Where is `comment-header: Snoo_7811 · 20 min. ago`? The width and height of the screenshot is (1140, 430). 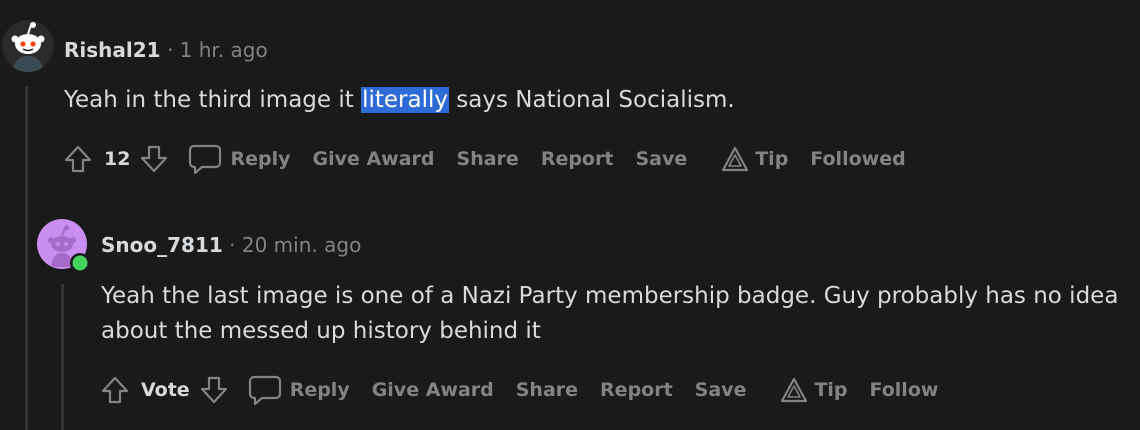 comment-header: Snoo_7811 · 20 min. ago is located at coordinates (231, 245).